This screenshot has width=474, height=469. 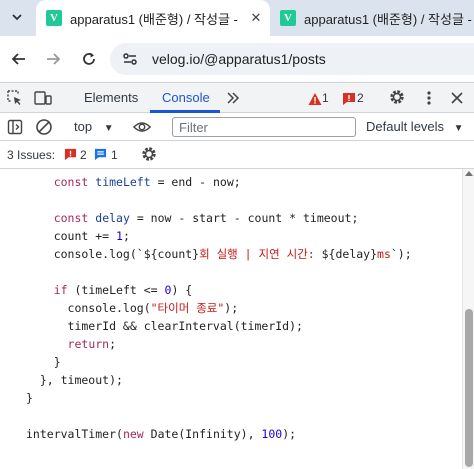 I want to click on reload-icon, so click(x=89, y=58).